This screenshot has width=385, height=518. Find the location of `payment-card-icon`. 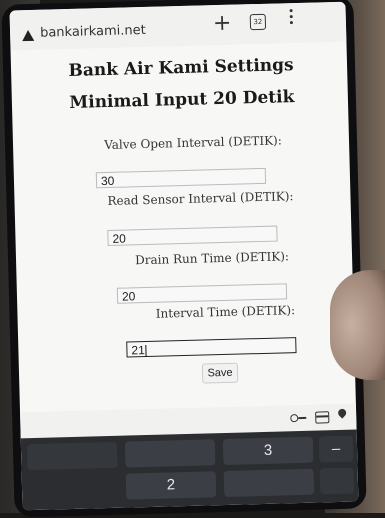

payment-card-icon is located at coordinates (322, 417).